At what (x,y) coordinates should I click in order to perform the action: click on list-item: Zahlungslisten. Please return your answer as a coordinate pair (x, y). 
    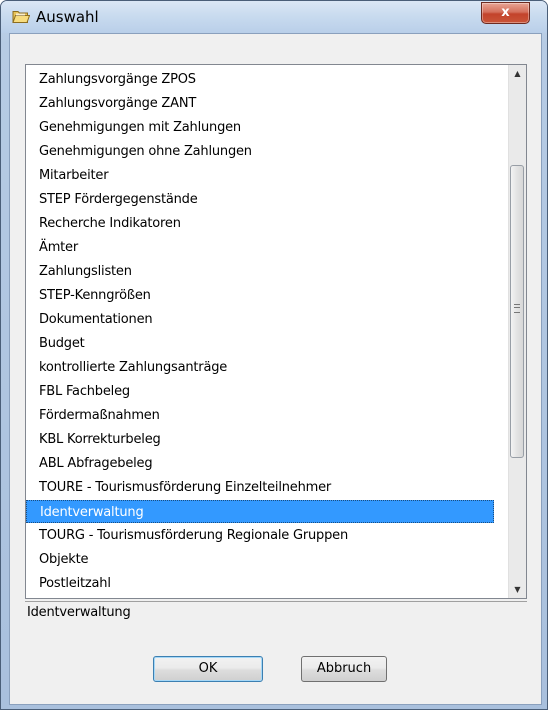
    Looking at the image, I should click on (260, 271).